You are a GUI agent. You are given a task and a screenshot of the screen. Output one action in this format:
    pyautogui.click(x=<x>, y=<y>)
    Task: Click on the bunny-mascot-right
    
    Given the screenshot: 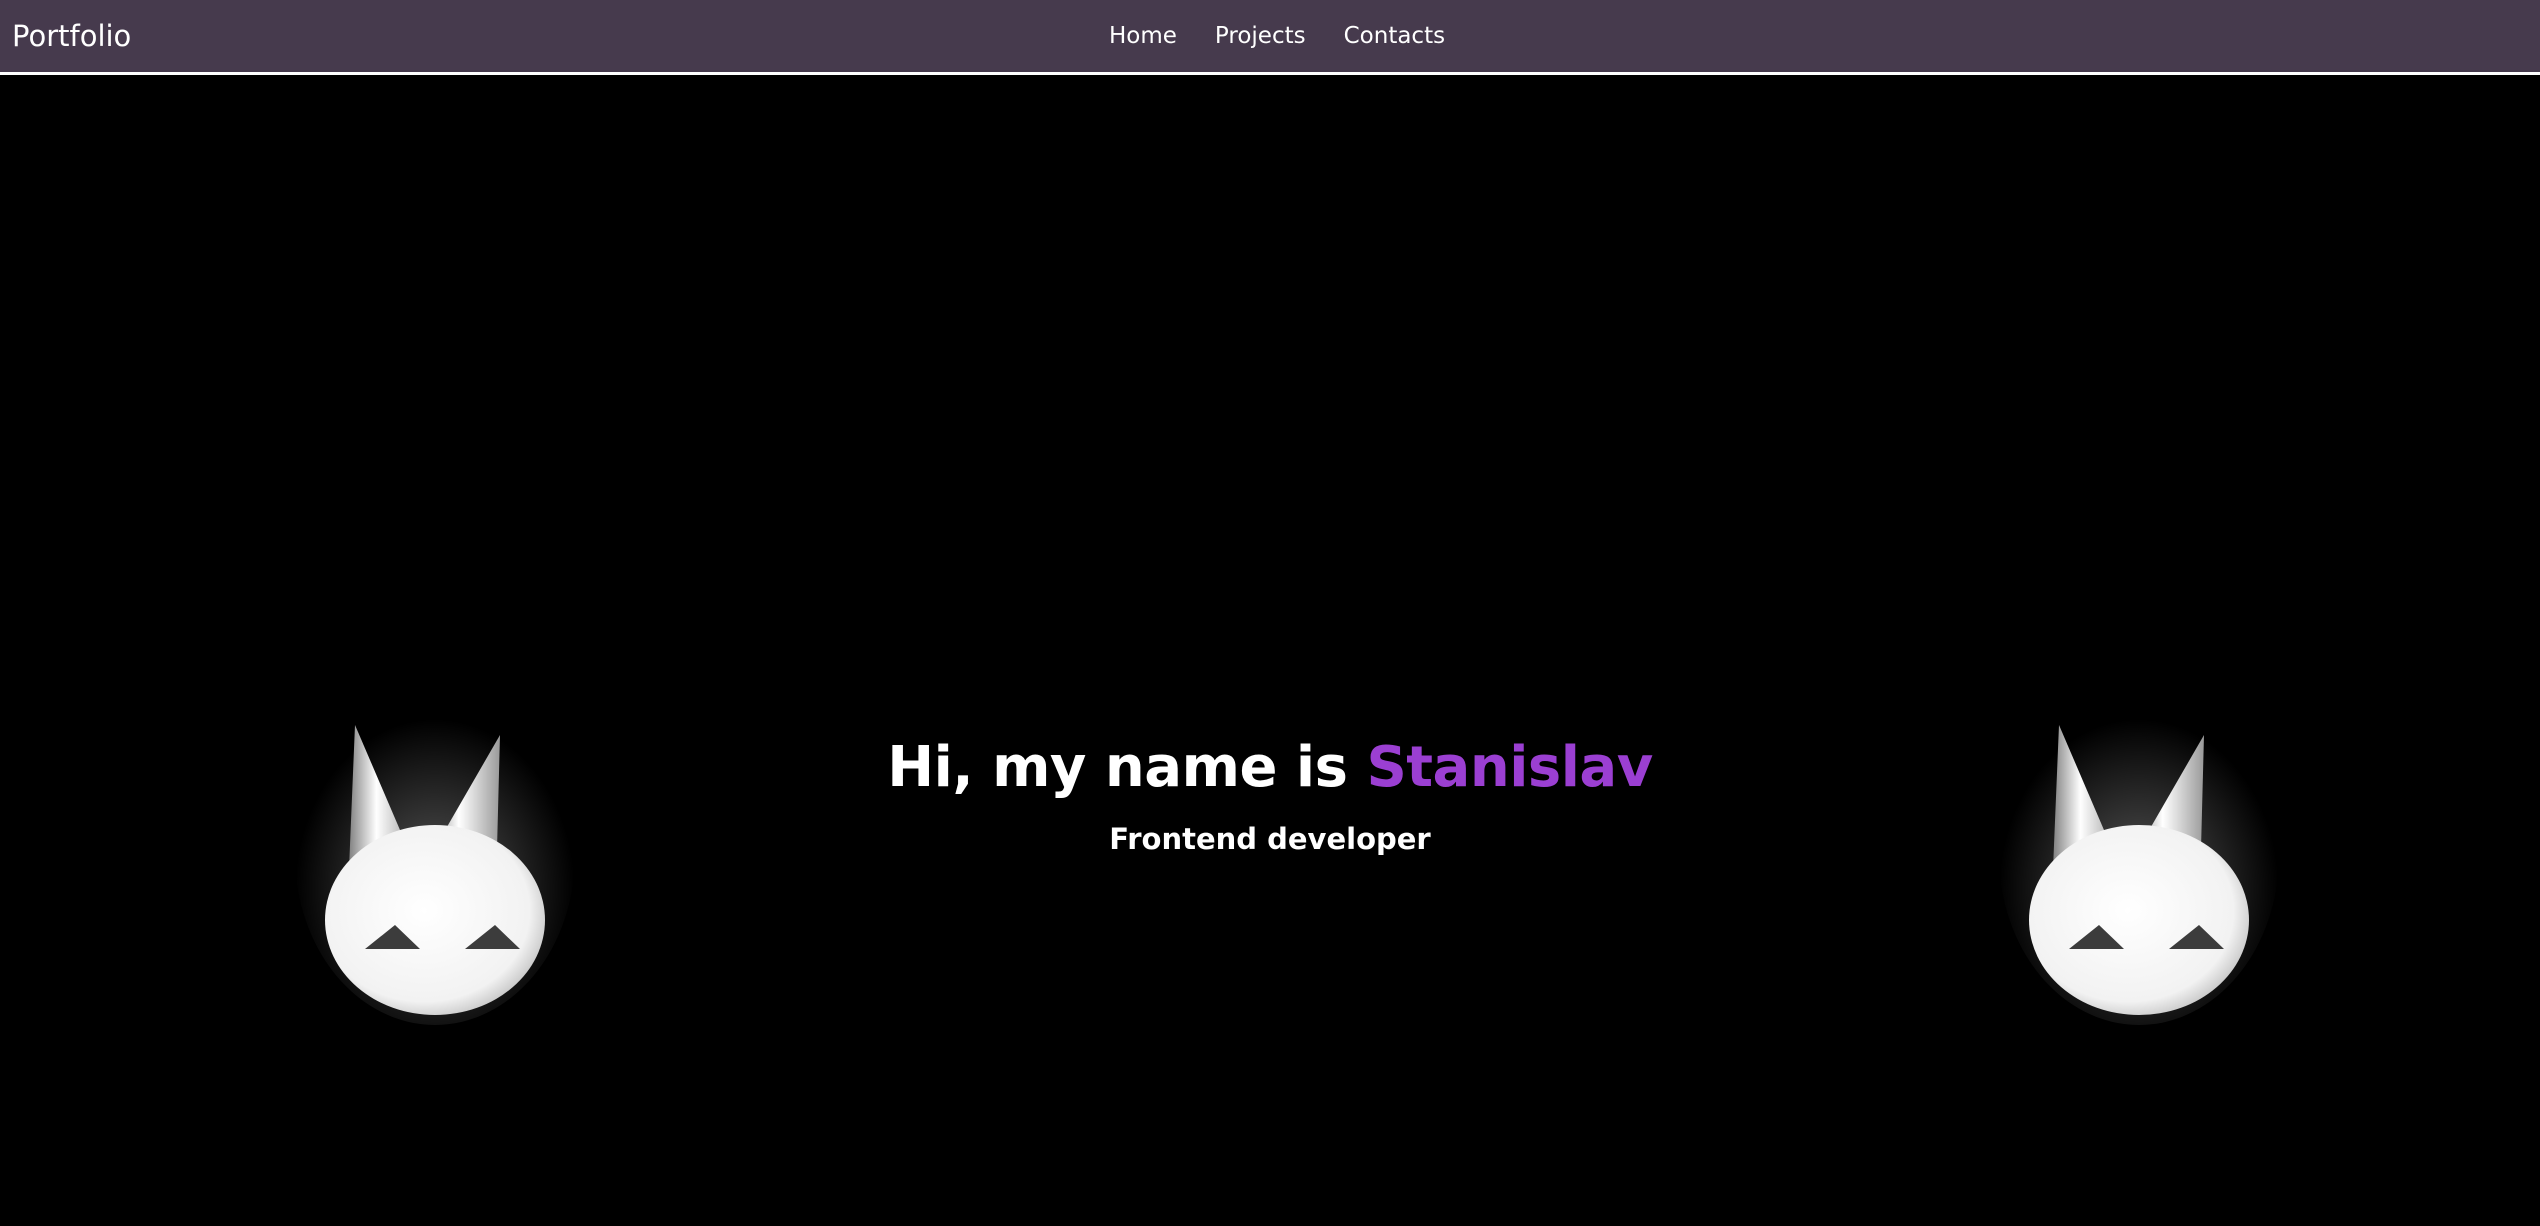 What is the action you would take?
    pyautogui.click(x=2139, y=855)
    